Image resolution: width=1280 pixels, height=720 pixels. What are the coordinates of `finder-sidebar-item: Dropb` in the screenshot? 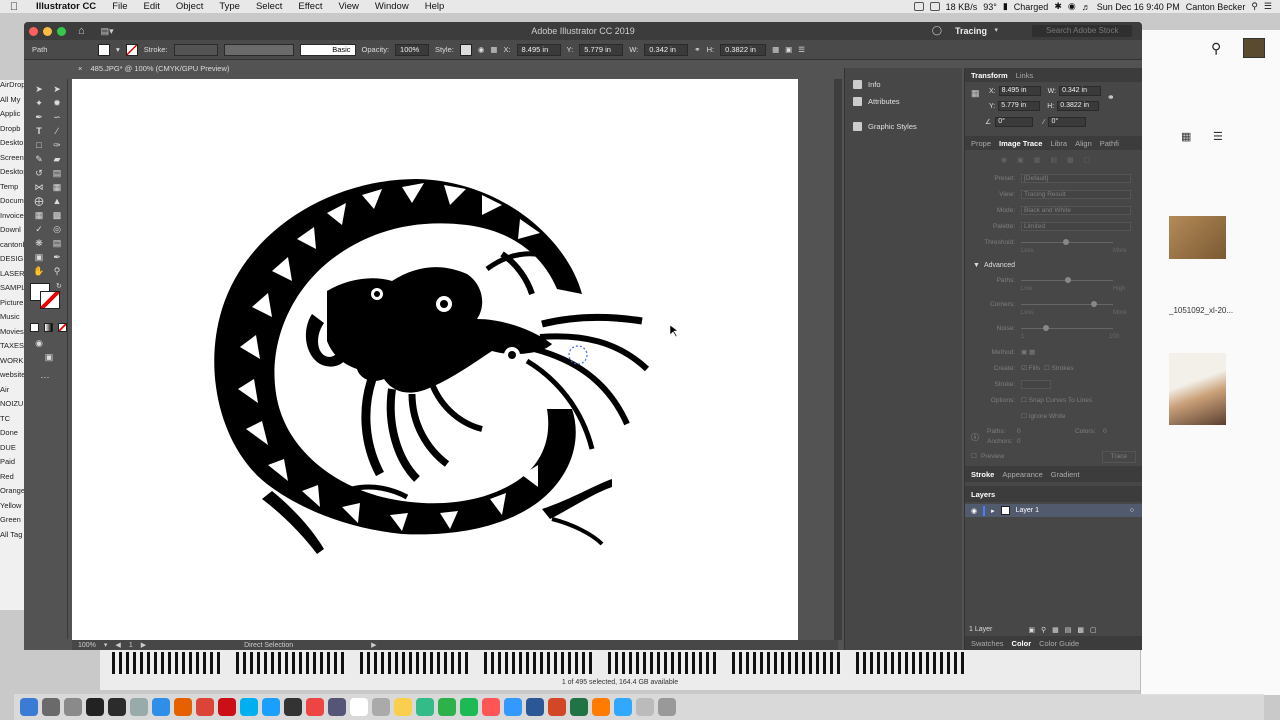 It's located at (12, 131).